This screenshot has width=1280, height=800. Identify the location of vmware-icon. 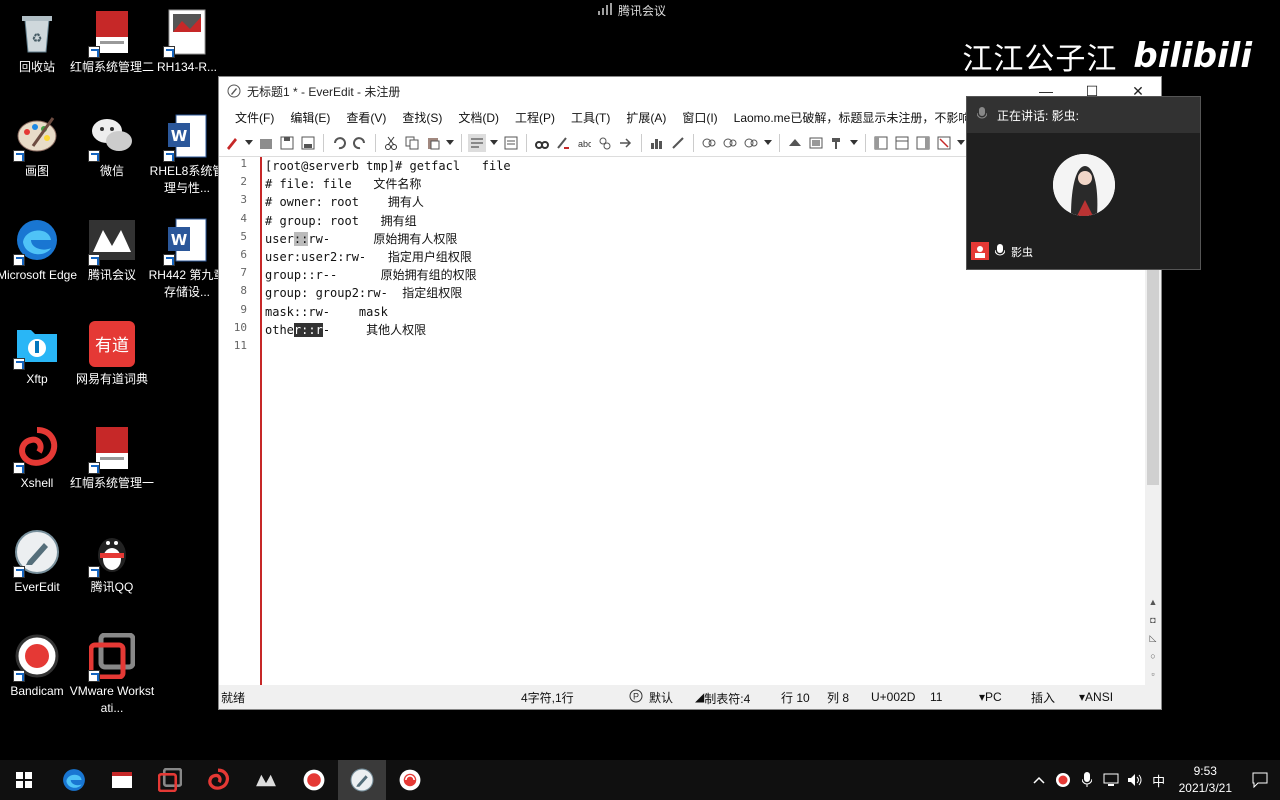
(170, 780).